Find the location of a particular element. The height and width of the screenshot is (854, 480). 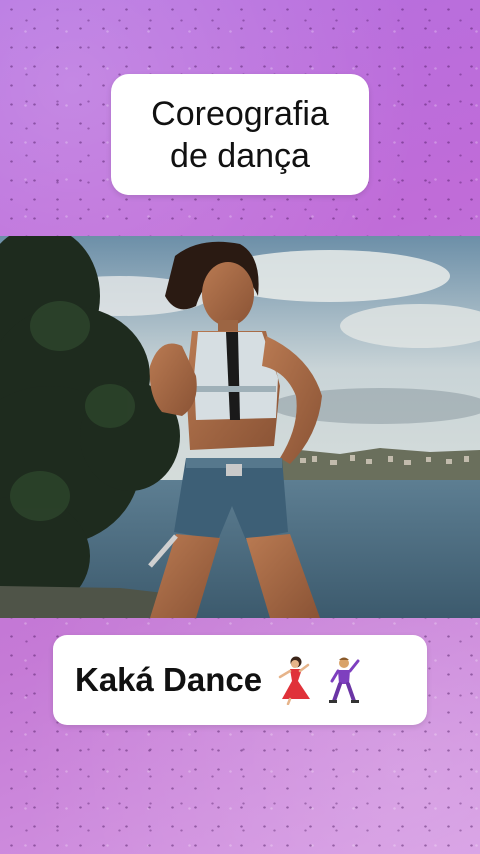

title-line-1: Coreografia is located at coordinates (240, 113).